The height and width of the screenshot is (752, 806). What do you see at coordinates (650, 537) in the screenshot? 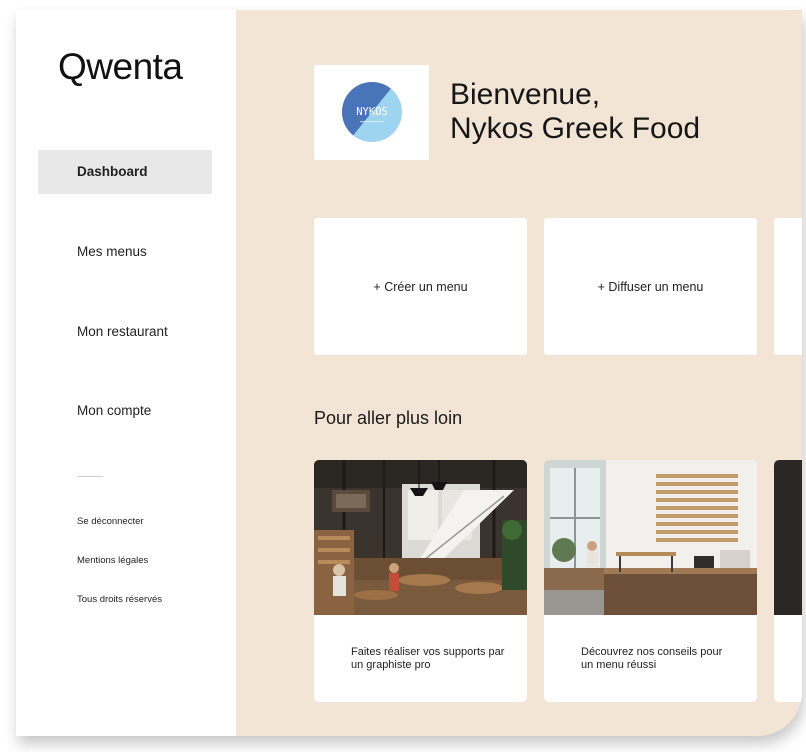
I see `cafe-counter-photo` at bounding box center [650, 537].